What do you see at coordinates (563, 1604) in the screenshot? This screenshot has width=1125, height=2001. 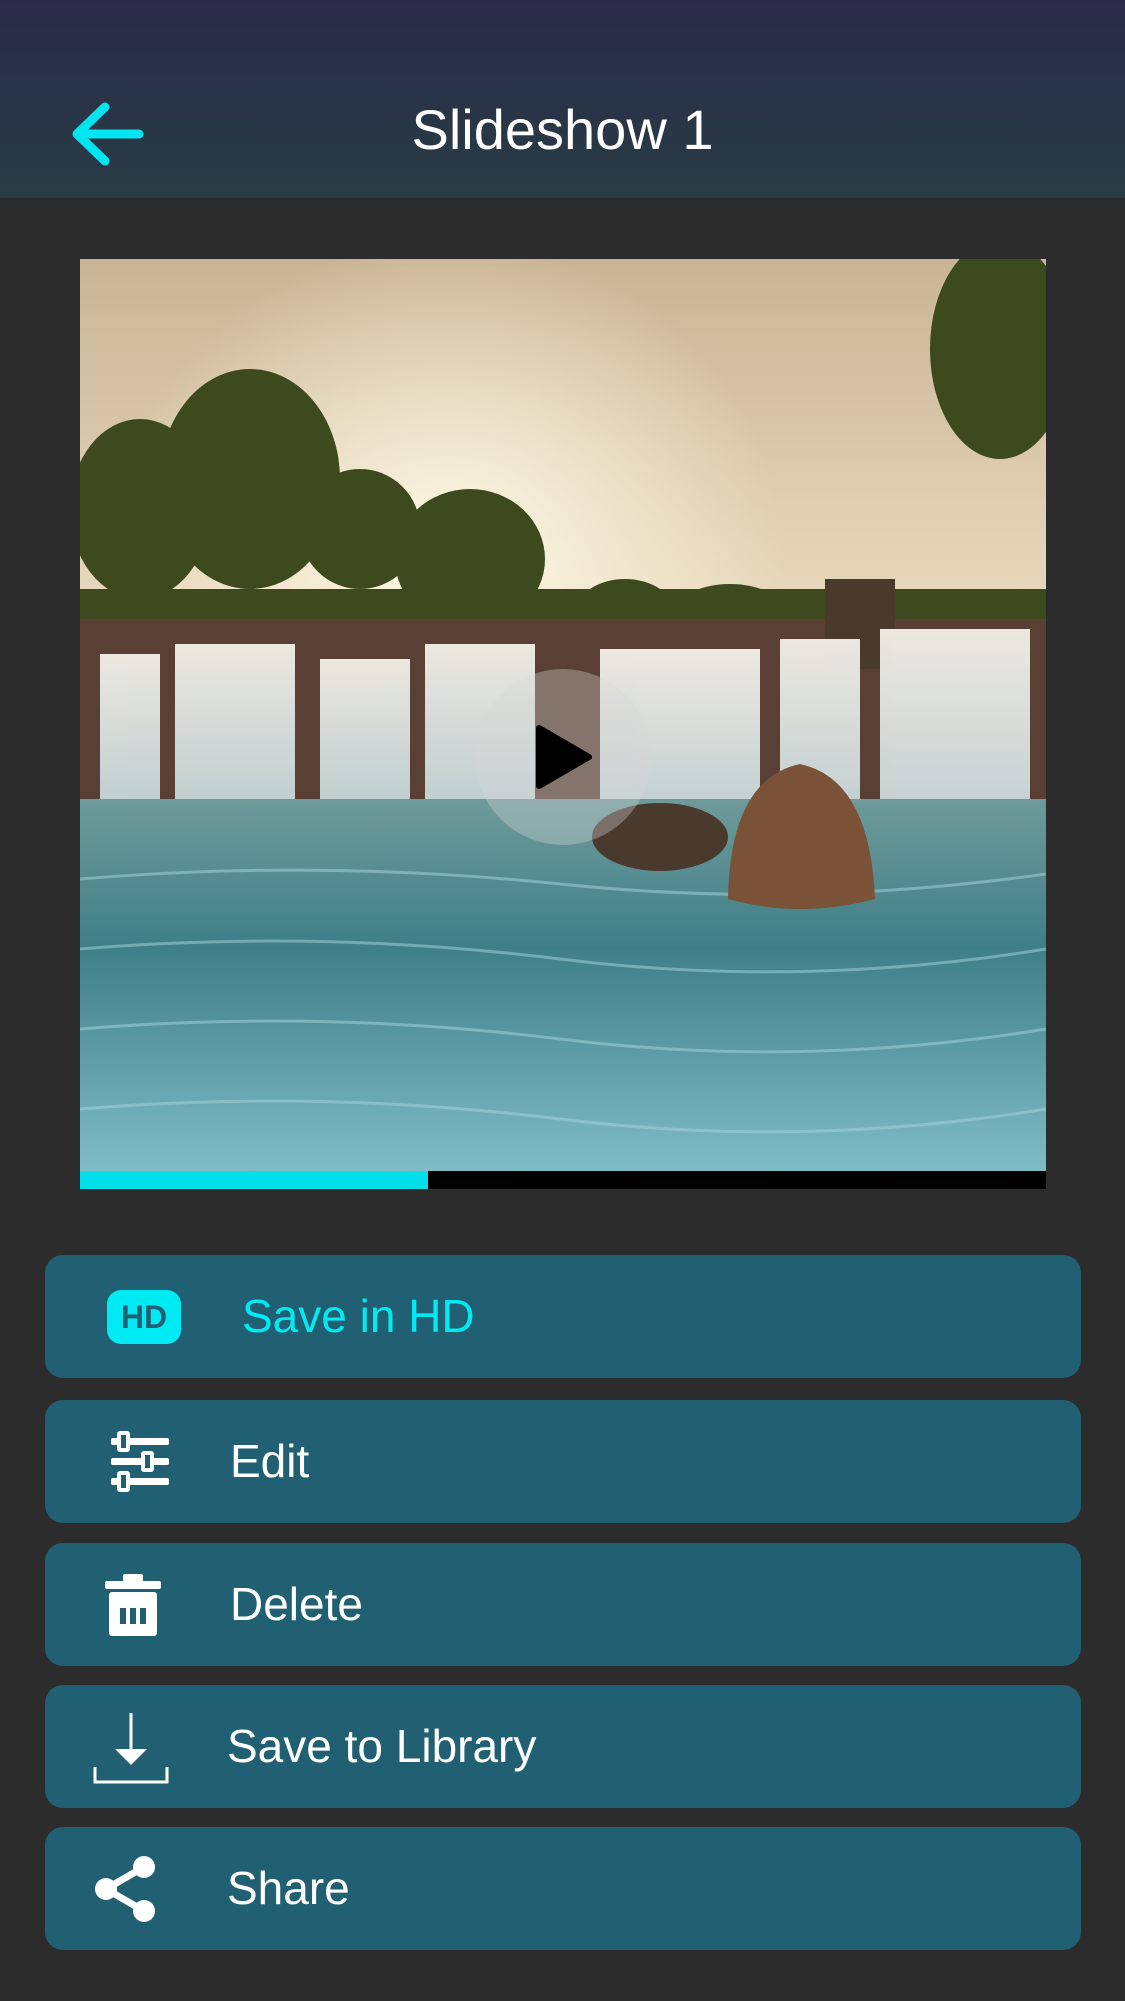 I see `delete-button: Delete` at bounding box center [563, 1604].